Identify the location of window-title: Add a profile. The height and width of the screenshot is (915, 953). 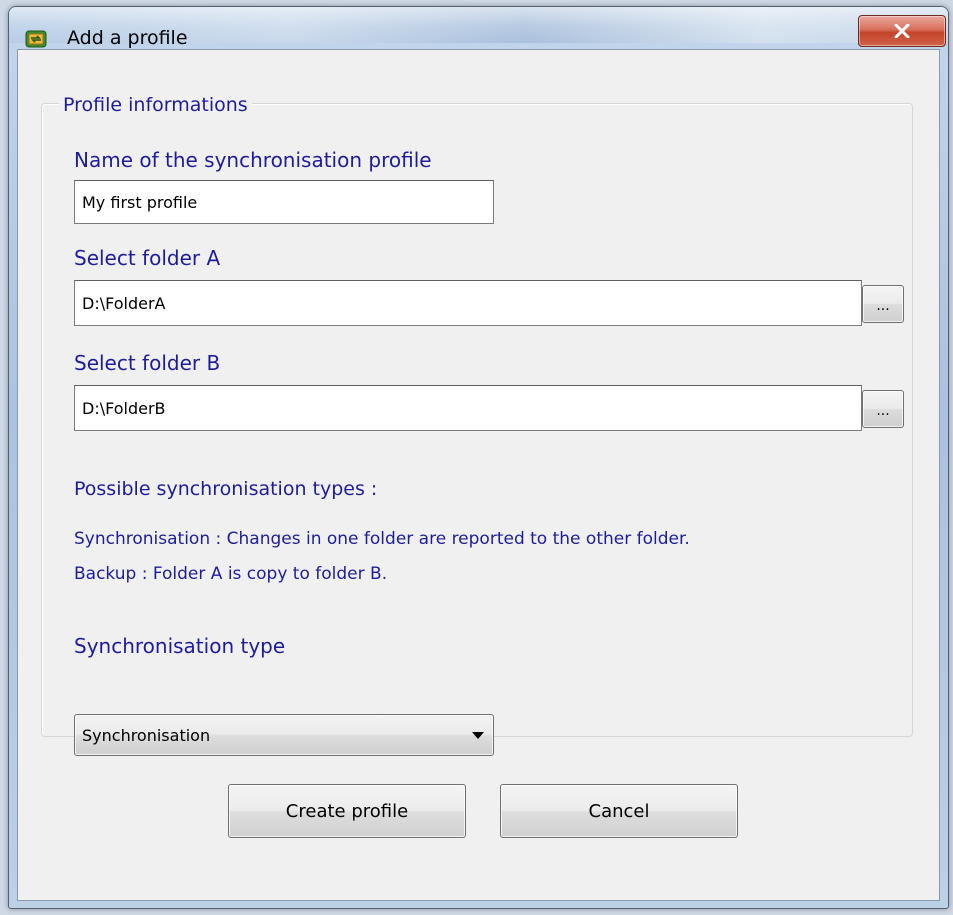
(127, 38).